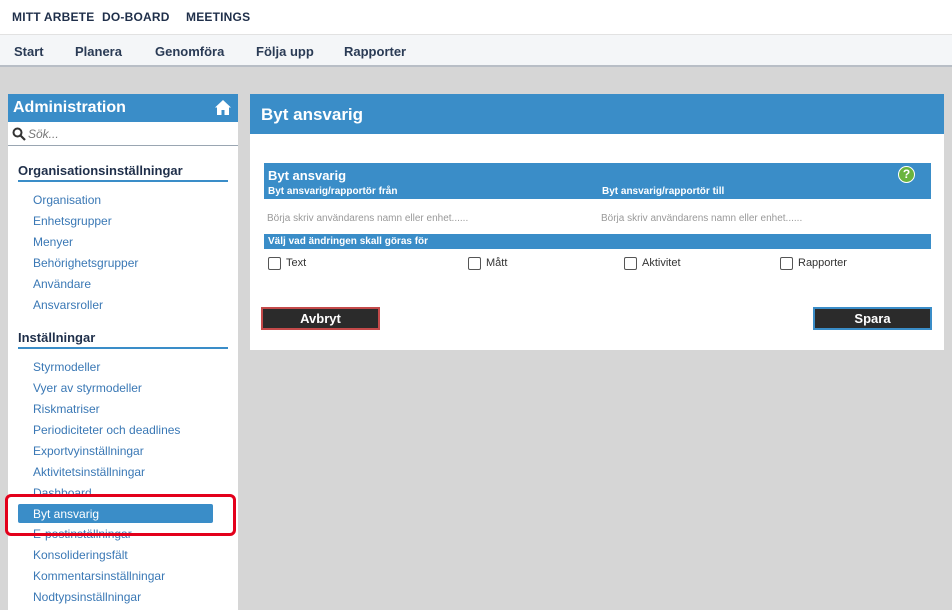 This screenshot has width=952, height=610. What do you see at coordinates (98, 51) in the screenshot?
I see `subnav-planera: Planera` at bounding box center [98, 51].